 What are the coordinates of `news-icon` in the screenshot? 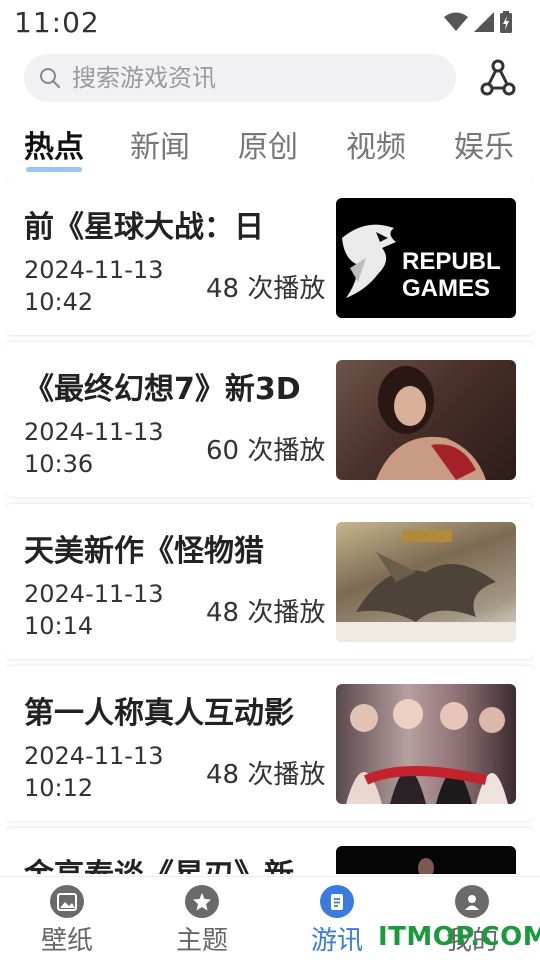 It's located at (337, 901).